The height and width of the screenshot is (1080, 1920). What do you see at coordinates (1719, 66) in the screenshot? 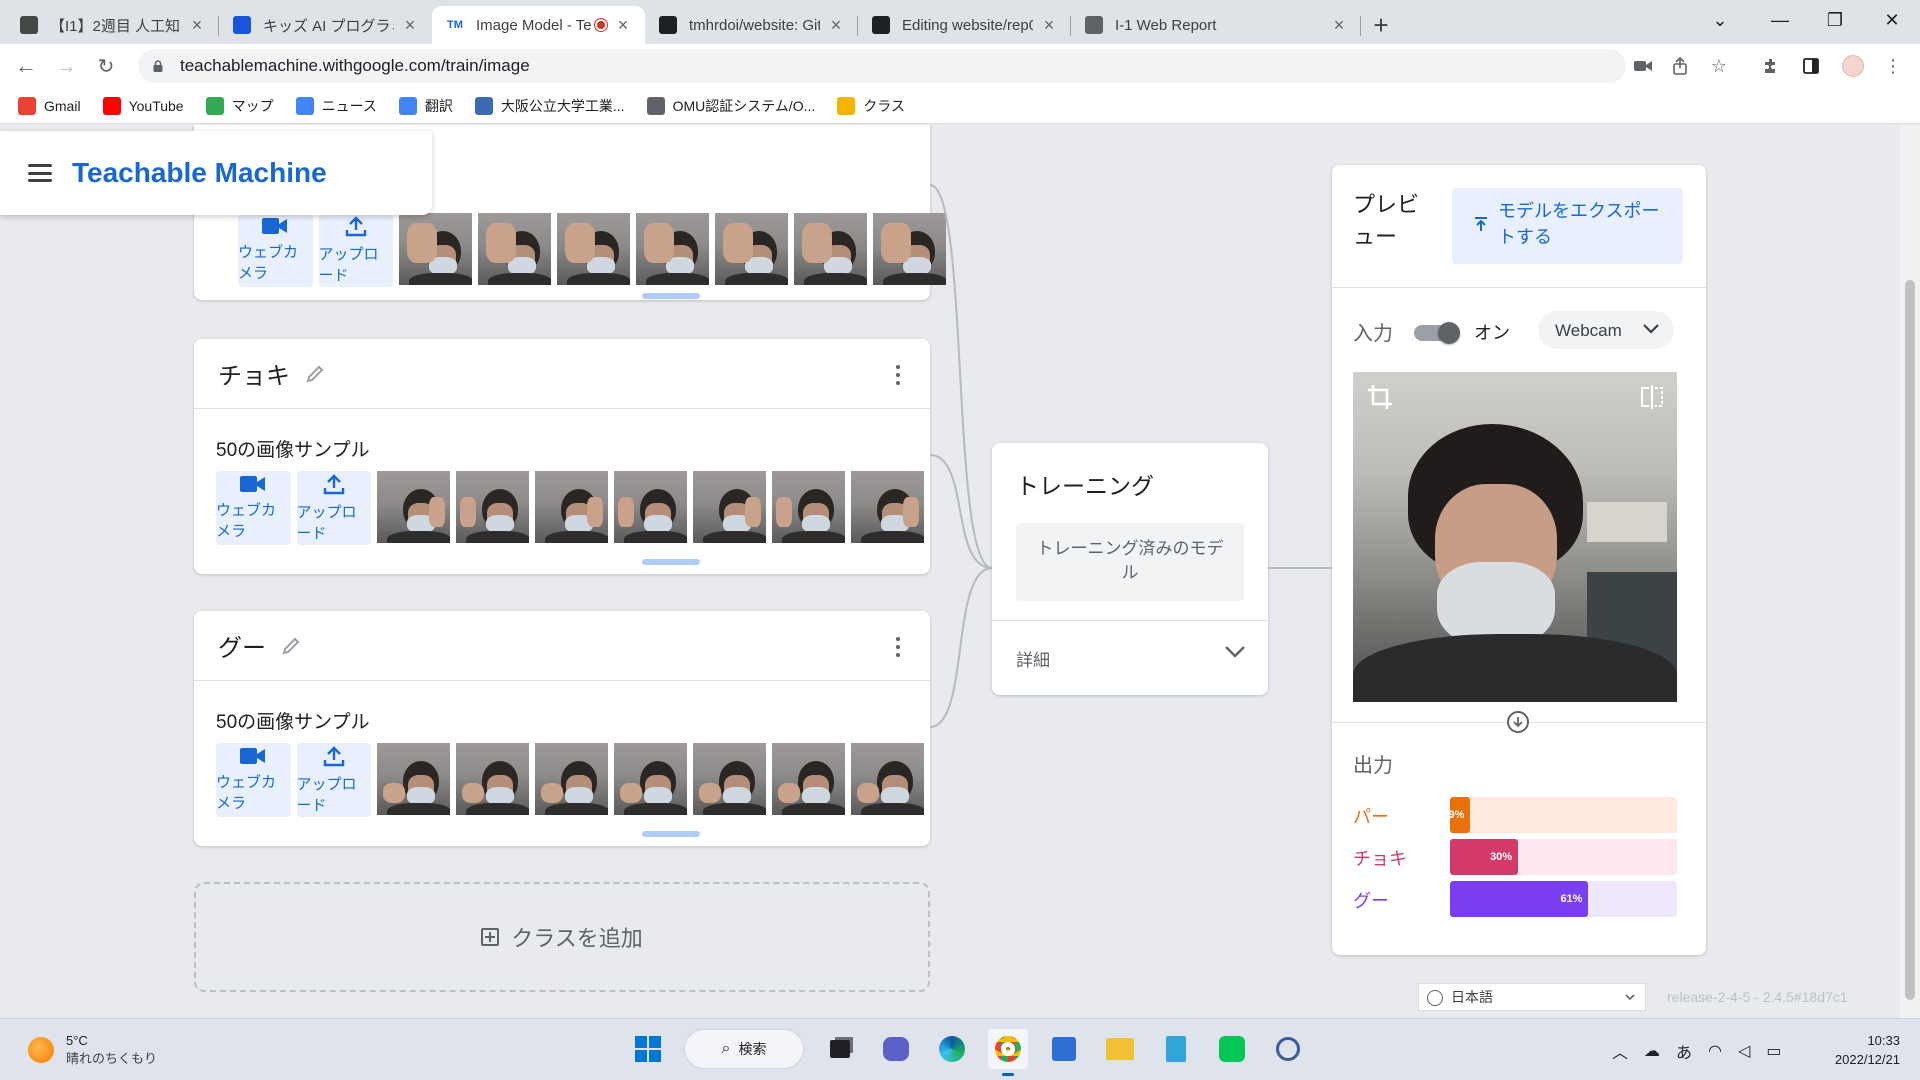
I see `bookmark-star-icon: ☆` at bounding box center [1719, 66].